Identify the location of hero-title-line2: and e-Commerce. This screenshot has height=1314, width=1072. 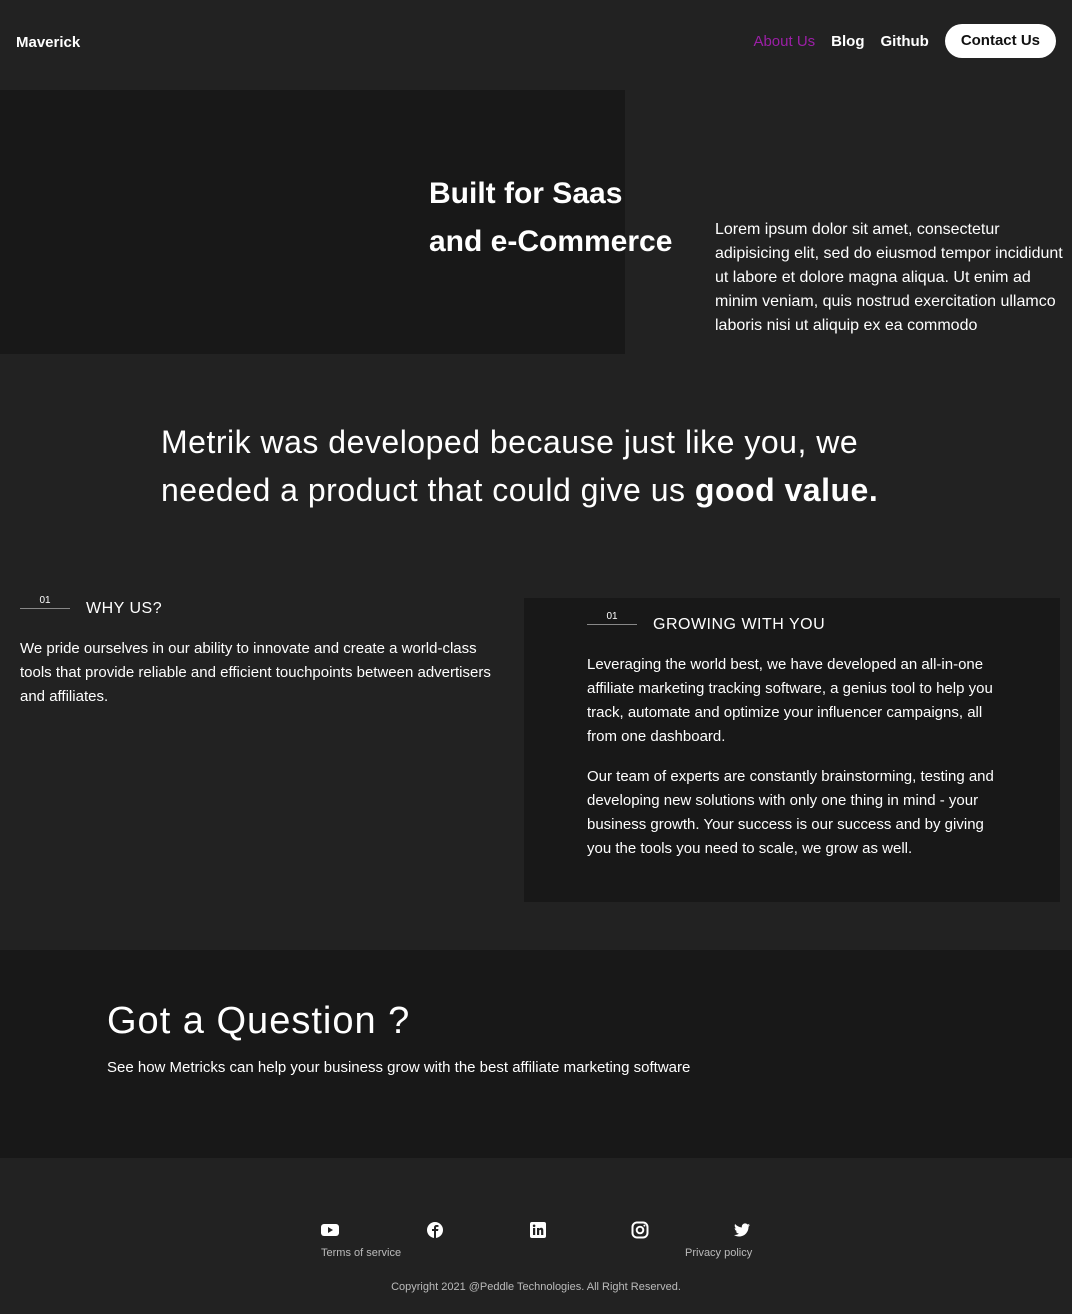
(551, 241).